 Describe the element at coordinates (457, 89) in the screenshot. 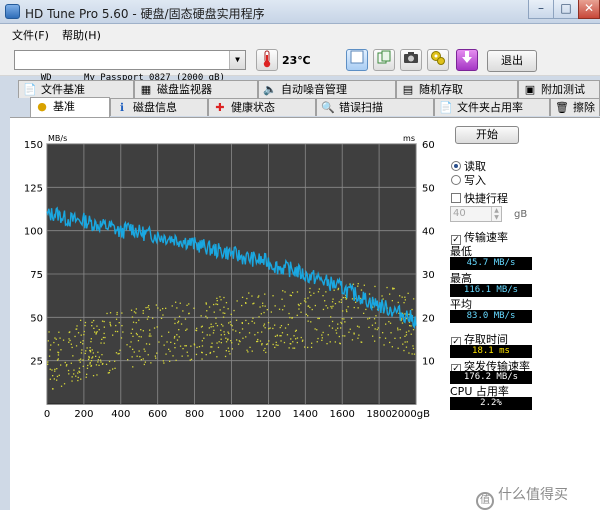

I see `tab-random-access: ▤ 随机存取` at that location.